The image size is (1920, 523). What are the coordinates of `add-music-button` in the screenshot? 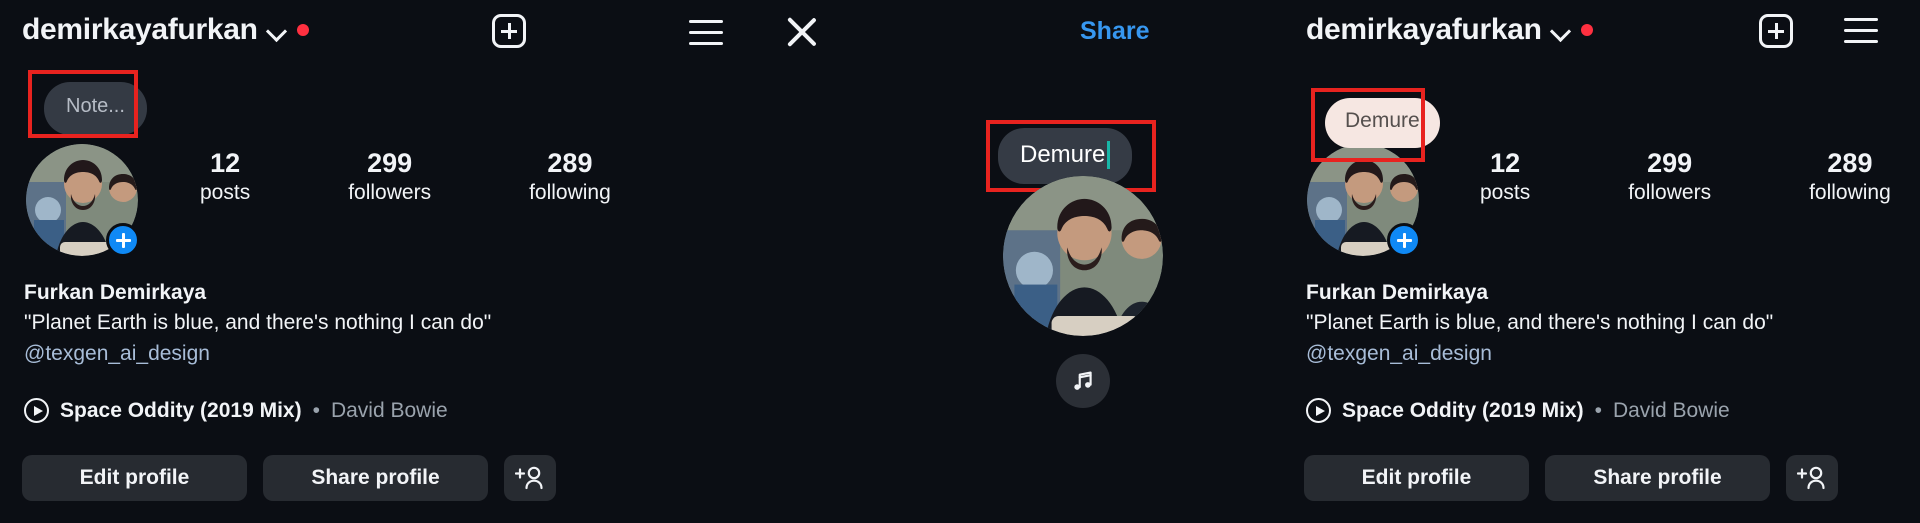 It's located at (1083, 381).